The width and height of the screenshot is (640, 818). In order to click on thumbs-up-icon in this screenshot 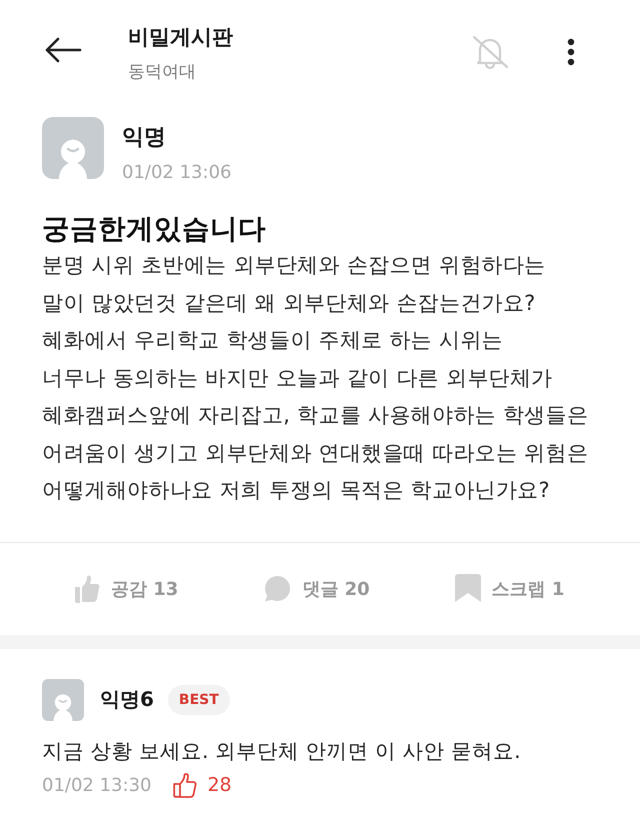, I will do `click(87, 588)`.